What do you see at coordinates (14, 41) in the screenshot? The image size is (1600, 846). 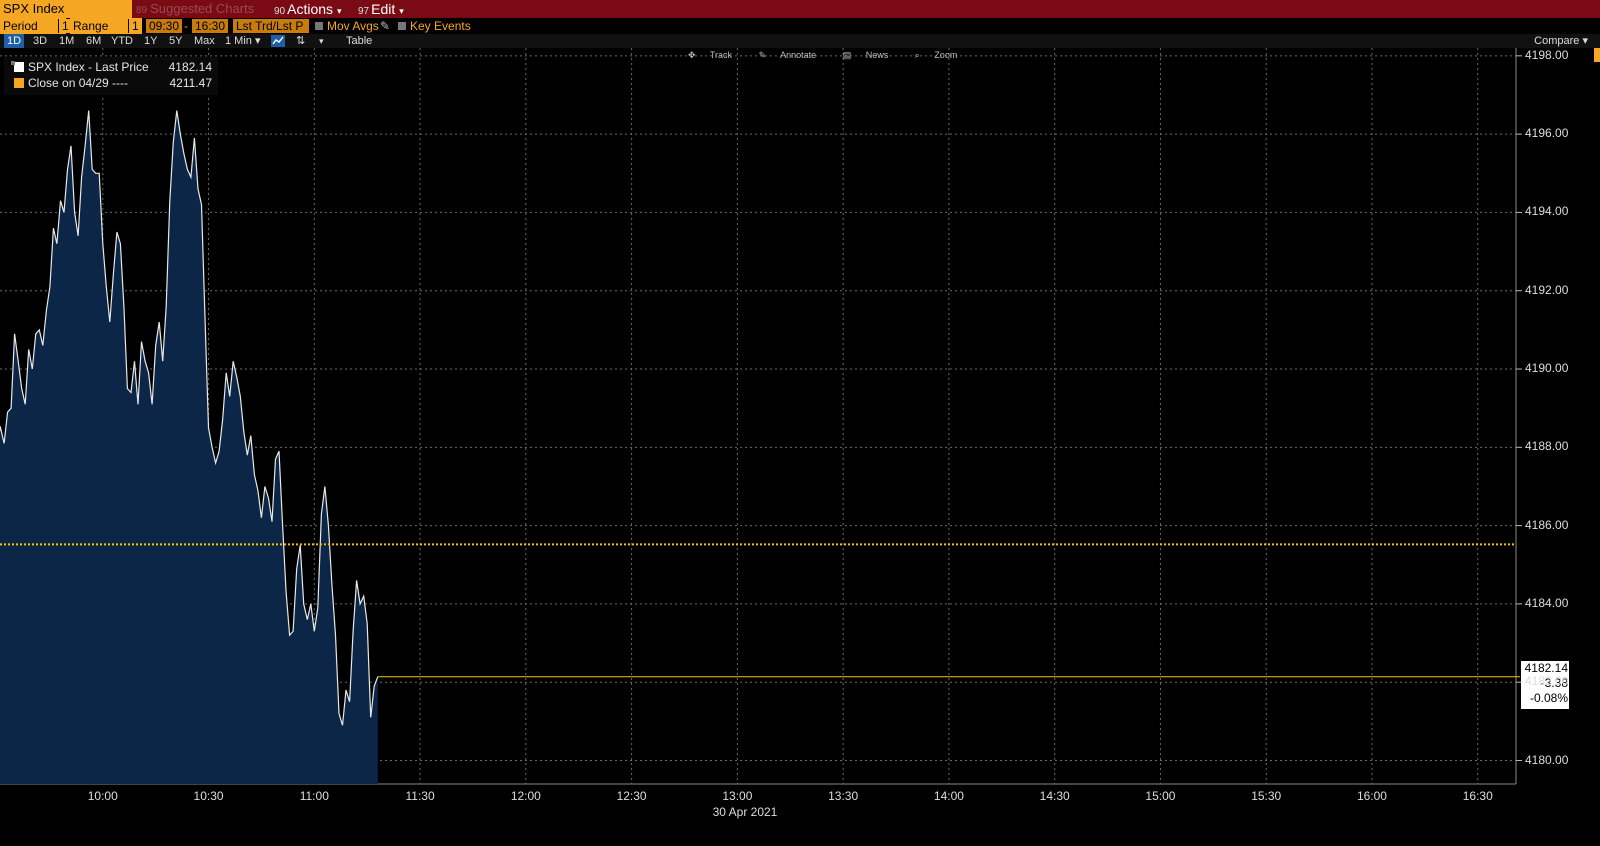 I see `period-button-1d: 1D` at bounding box center [14, 41].